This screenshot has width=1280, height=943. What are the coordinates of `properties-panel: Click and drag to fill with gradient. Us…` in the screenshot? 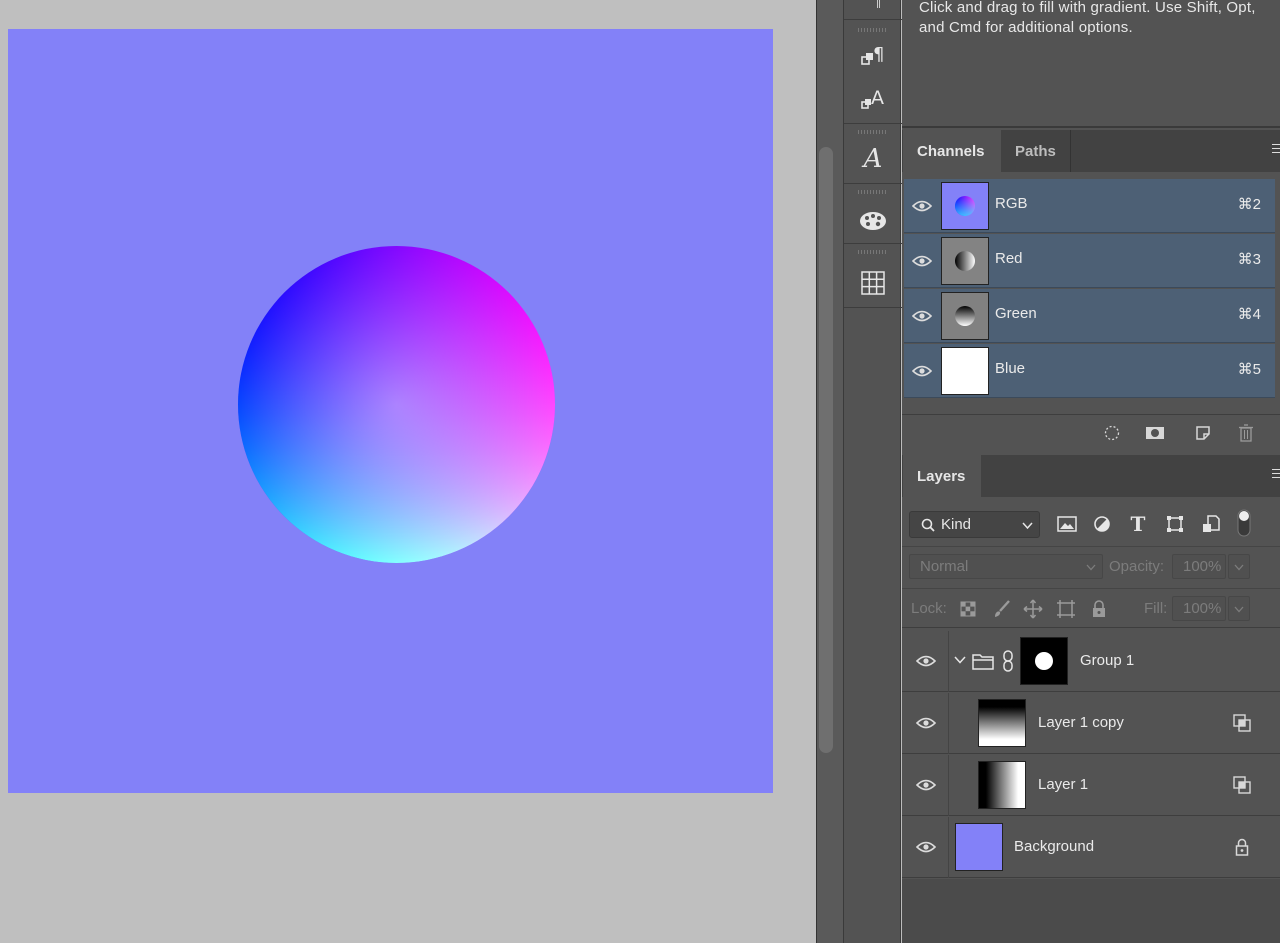 It's located at (1091, 64).